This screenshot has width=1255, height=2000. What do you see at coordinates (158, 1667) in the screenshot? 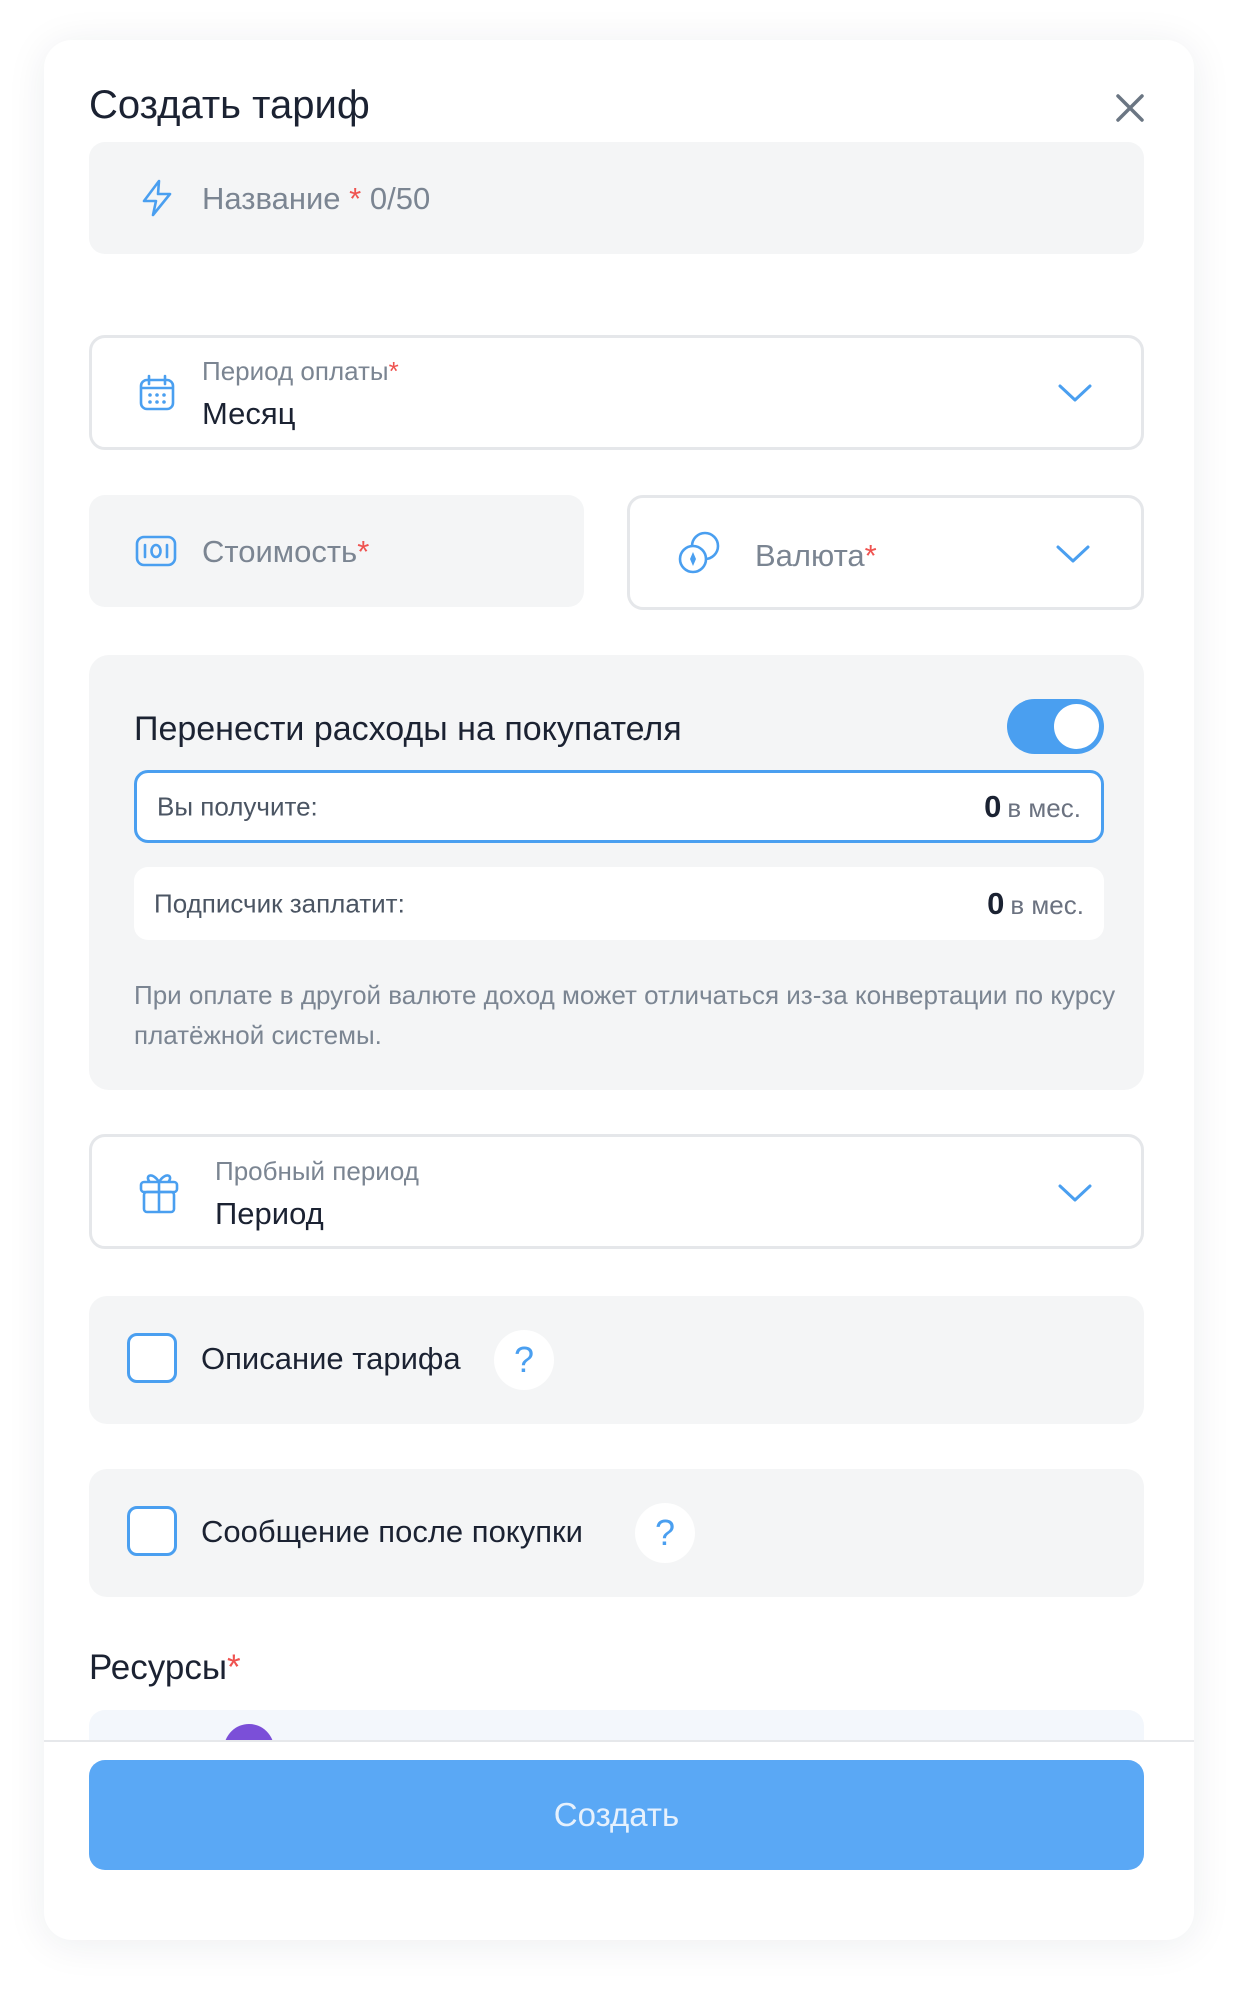
I see `resources-title: Ресурсы` at bounding box center [158, 1667].